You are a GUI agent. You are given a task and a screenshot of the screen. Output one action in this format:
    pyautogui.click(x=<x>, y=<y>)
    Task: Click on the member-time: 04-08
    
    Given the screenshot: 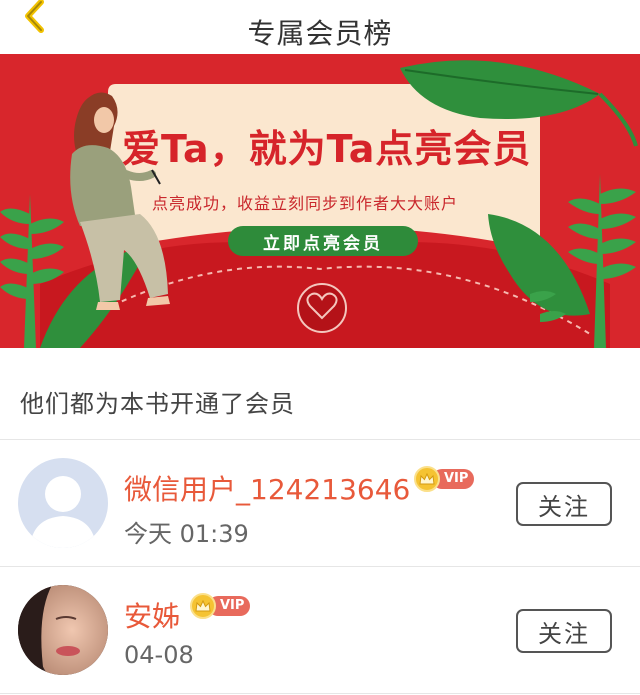 What is the action you would take?
    pyautogui.click(x=159, y=655)
    